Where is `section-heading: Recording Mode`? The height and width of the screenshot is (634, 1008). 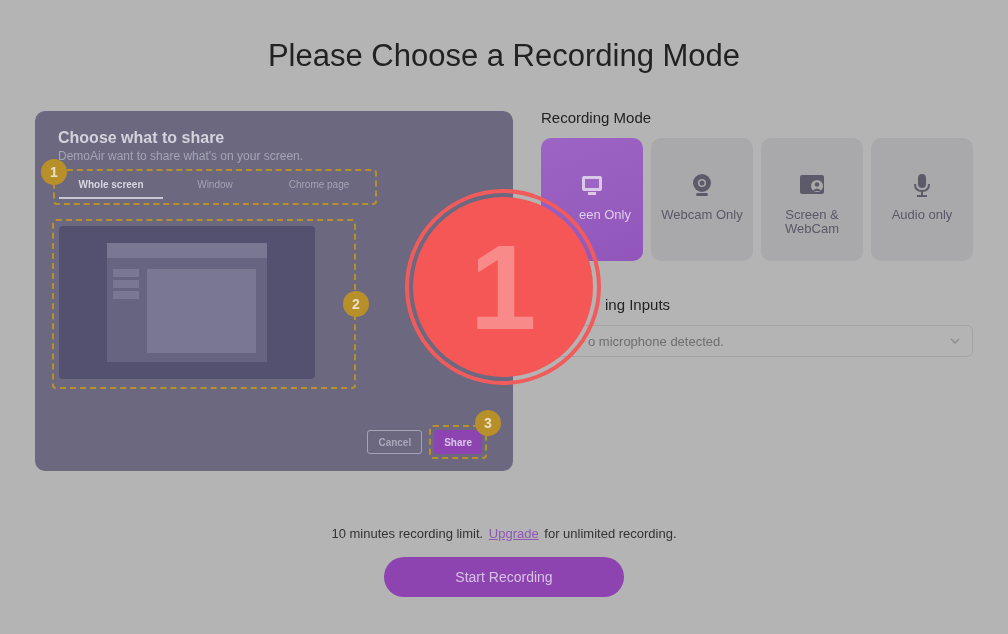 section-heading: Recording Mode is located at coordinates (597, 118).